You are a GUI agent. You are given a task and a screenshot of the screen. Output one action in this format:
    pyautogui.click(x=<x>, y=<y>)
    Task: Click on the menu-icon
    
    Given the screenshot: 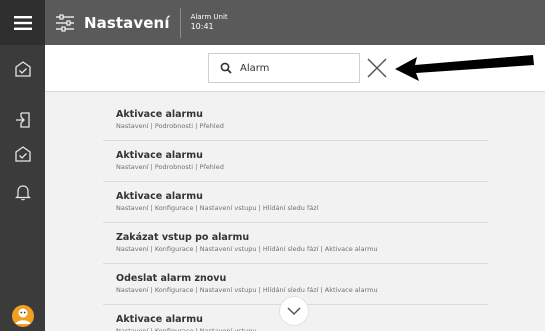 What is the action you would take?
    pyautogui.click(x=22, y=22)
    